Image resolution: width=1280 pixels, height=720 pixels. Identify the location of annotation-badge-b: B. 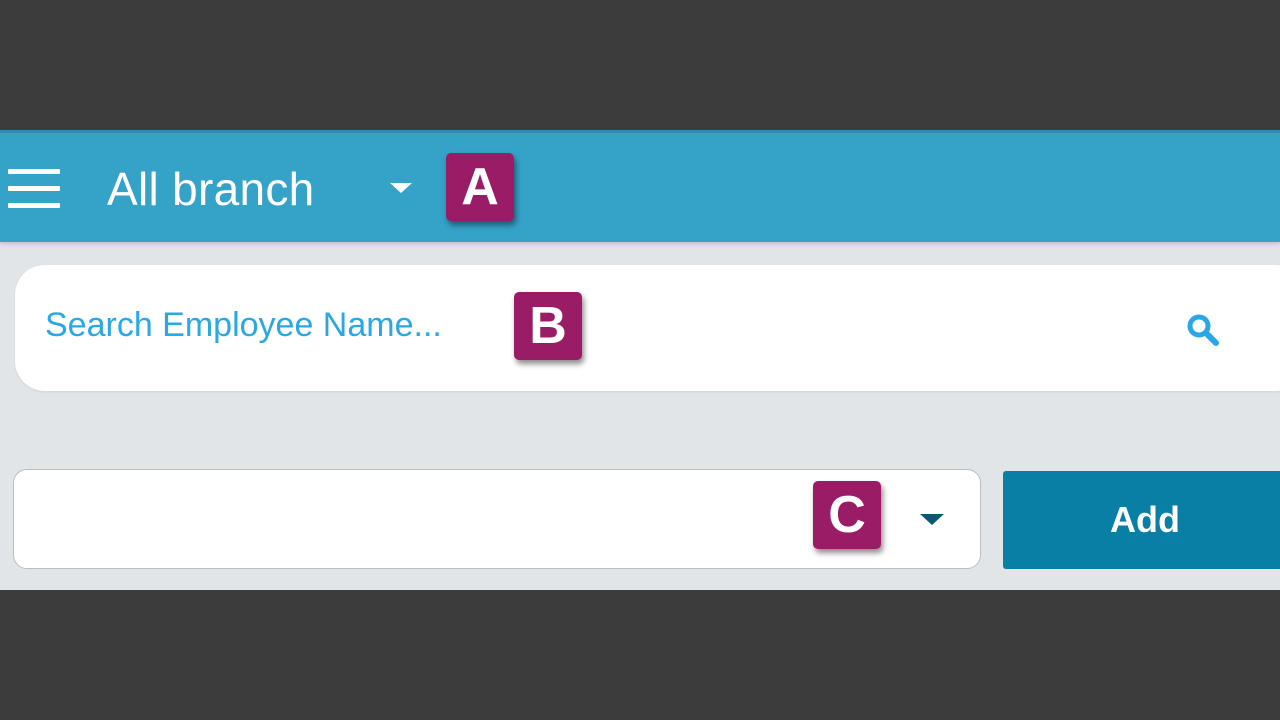
(548, 326).